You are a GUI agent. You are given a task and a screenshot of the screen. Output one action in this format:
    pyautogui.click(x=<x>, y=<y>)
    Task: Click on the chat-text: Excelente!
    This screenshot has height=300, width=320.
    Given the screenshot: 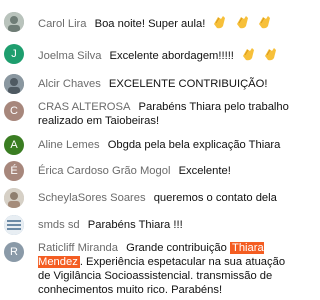 What is the action you would take?
    pyautogui.click(x=204, y=171)
    